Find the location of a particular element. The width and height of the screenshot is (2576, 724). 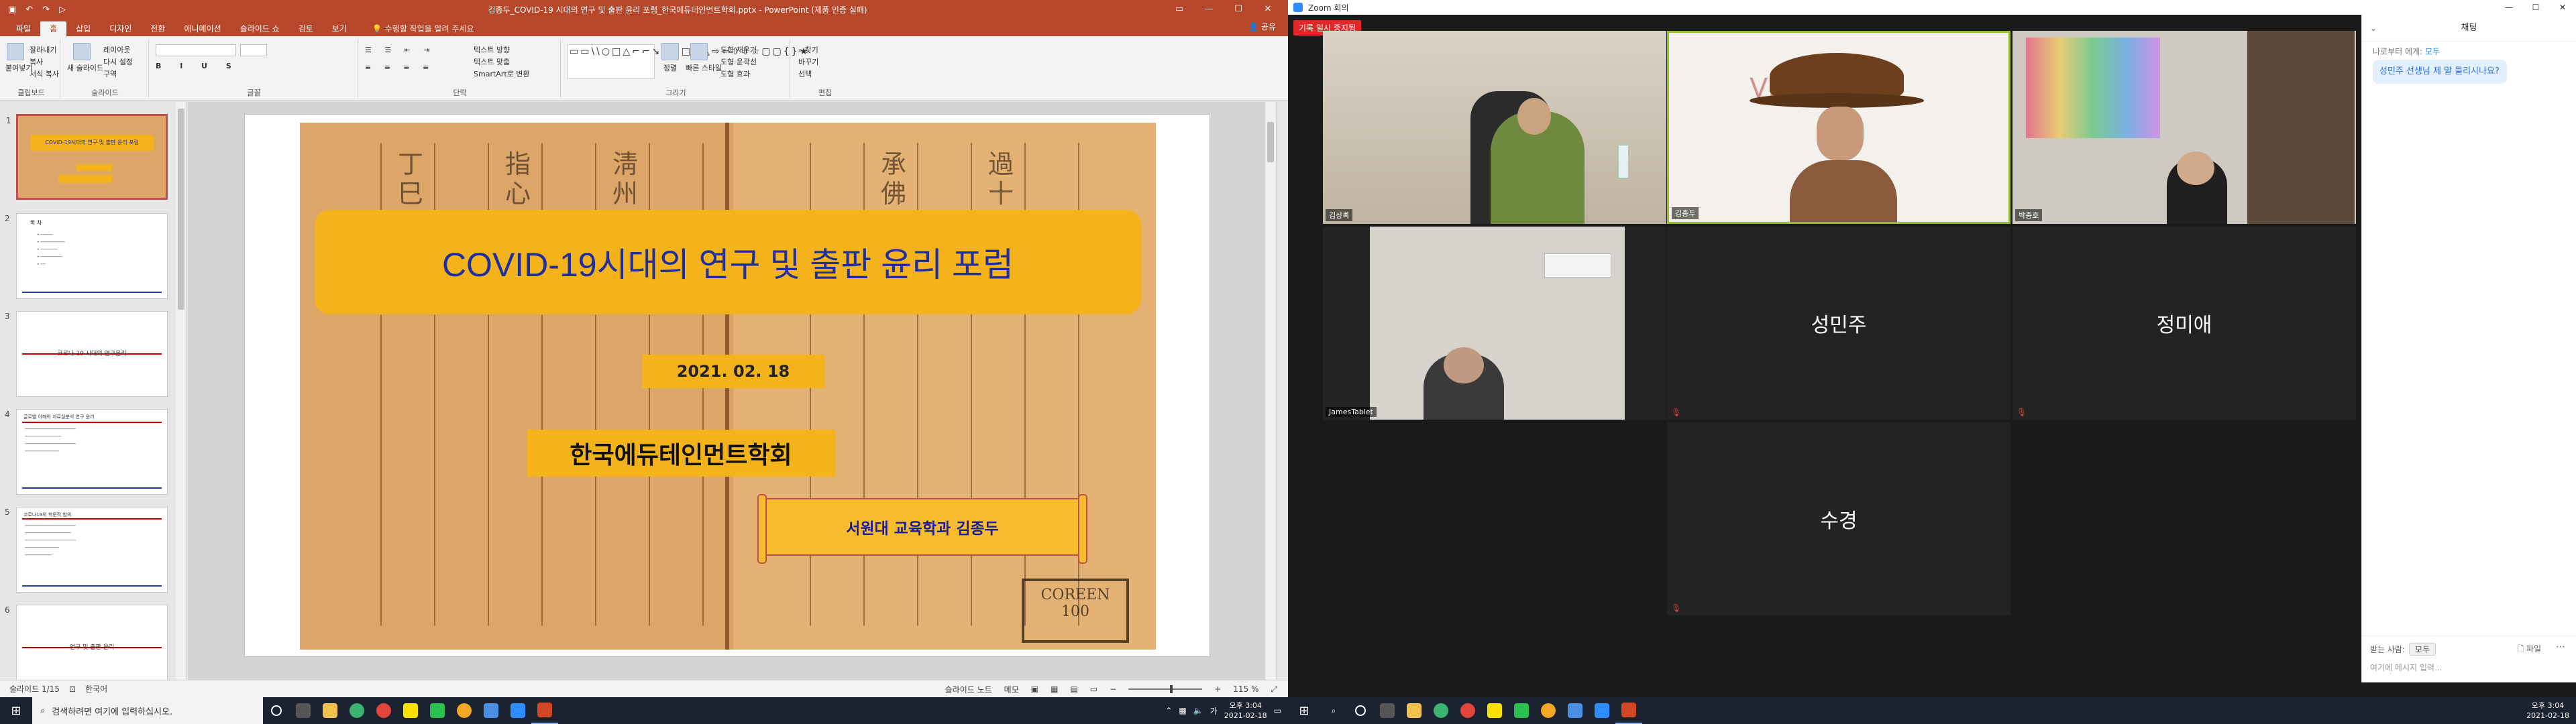

participant-tile: 정미애 🎙 is located at coordinates (2184, 323).